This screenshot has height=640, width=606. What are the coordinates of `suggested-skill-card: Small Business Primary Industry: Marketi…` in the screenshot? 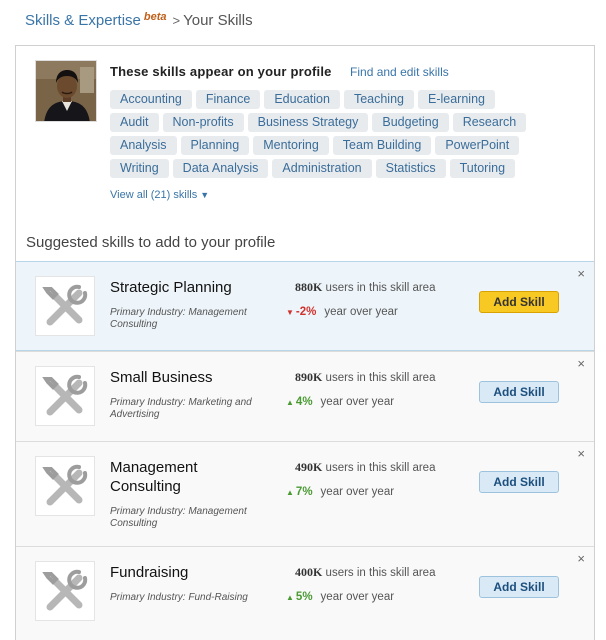 It's located at (305, 396).